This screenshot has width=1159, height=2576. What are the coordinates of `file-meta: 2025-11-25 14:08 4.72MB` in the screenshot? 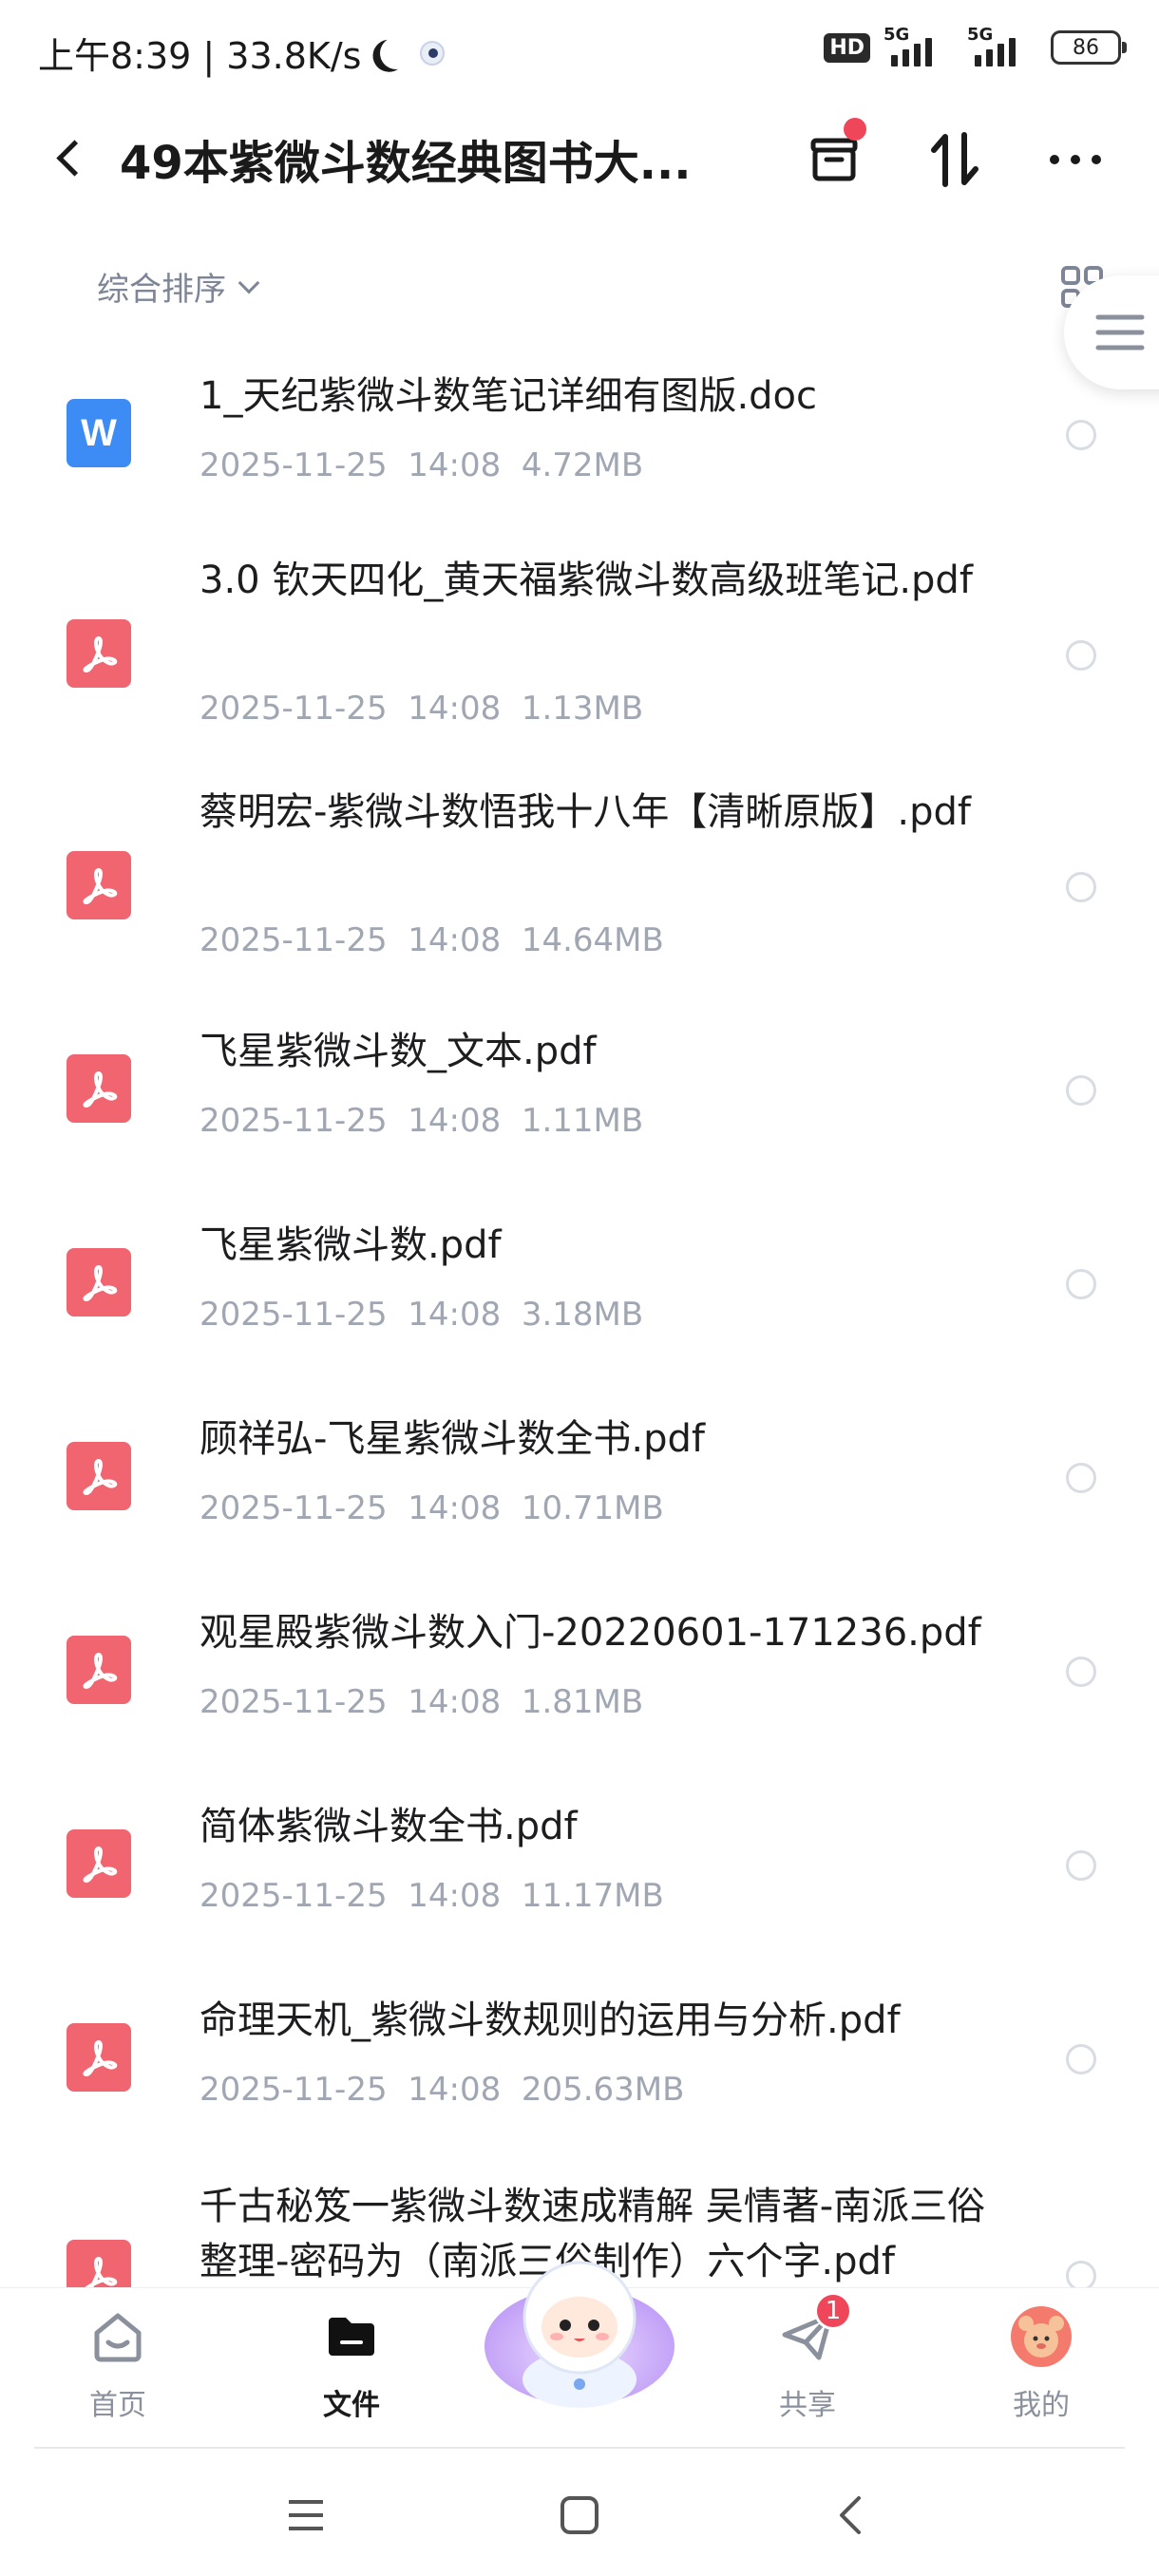 It's located at (422, 465).